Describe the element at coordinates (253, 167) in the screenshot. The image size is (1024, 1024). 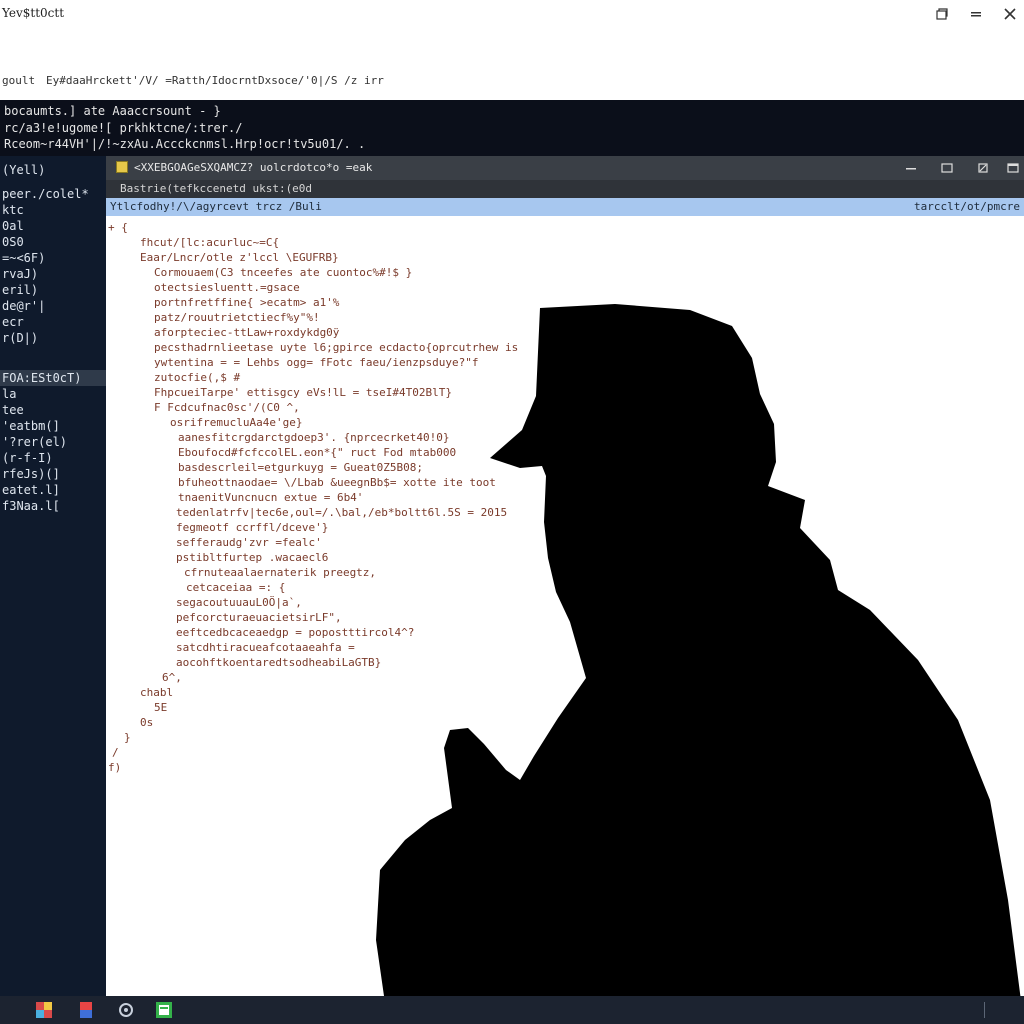
I see `inner-window-title: <XXEBGOAGeSXQAMCZ? uolcrdotco*o =eak` at that location.